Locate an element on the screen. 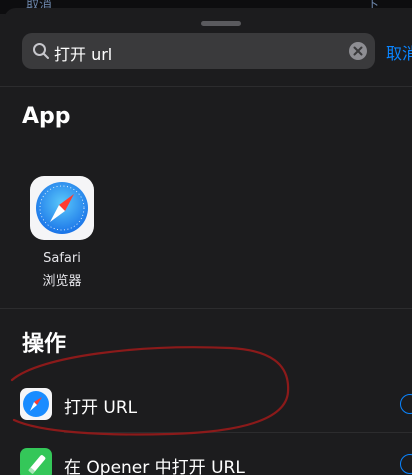 The height and width of the screenshot is (475, 412). app-subtitle-safari: 浏览器 is located at coordinates (62, 281).